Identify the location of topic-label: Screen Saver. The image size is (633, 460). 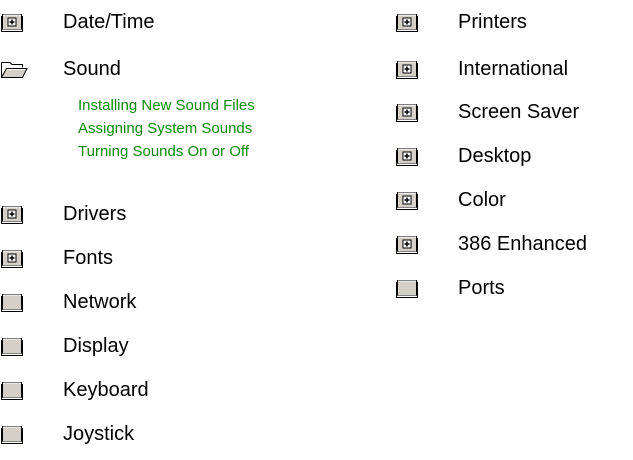
(519, 112).